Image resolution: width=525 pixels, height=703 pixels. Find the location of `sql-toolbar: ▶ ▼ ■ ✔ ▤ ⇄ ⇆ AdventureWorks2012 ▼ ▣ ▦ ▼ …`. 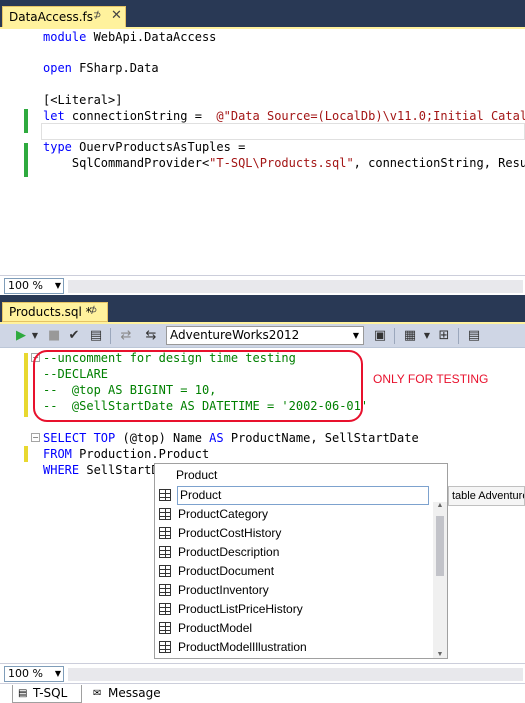

sql-toolbar: ▶ ▼ ■ ✔ ▤ ⇄ ⇆ AdventureWorks2012 ▼ ▣ ▦ ▼ … is located at coordinates (262, 336).